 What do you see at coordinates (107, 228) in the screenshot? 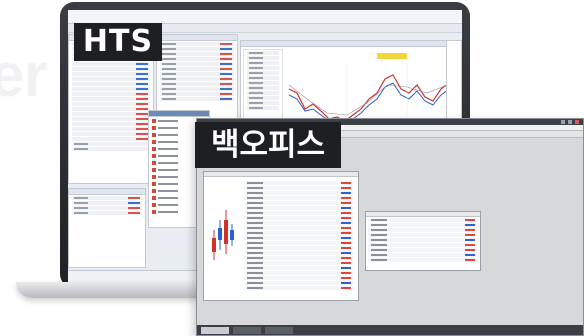
I see `hts-bottom-left-panel` at bounding box center [107, 228].